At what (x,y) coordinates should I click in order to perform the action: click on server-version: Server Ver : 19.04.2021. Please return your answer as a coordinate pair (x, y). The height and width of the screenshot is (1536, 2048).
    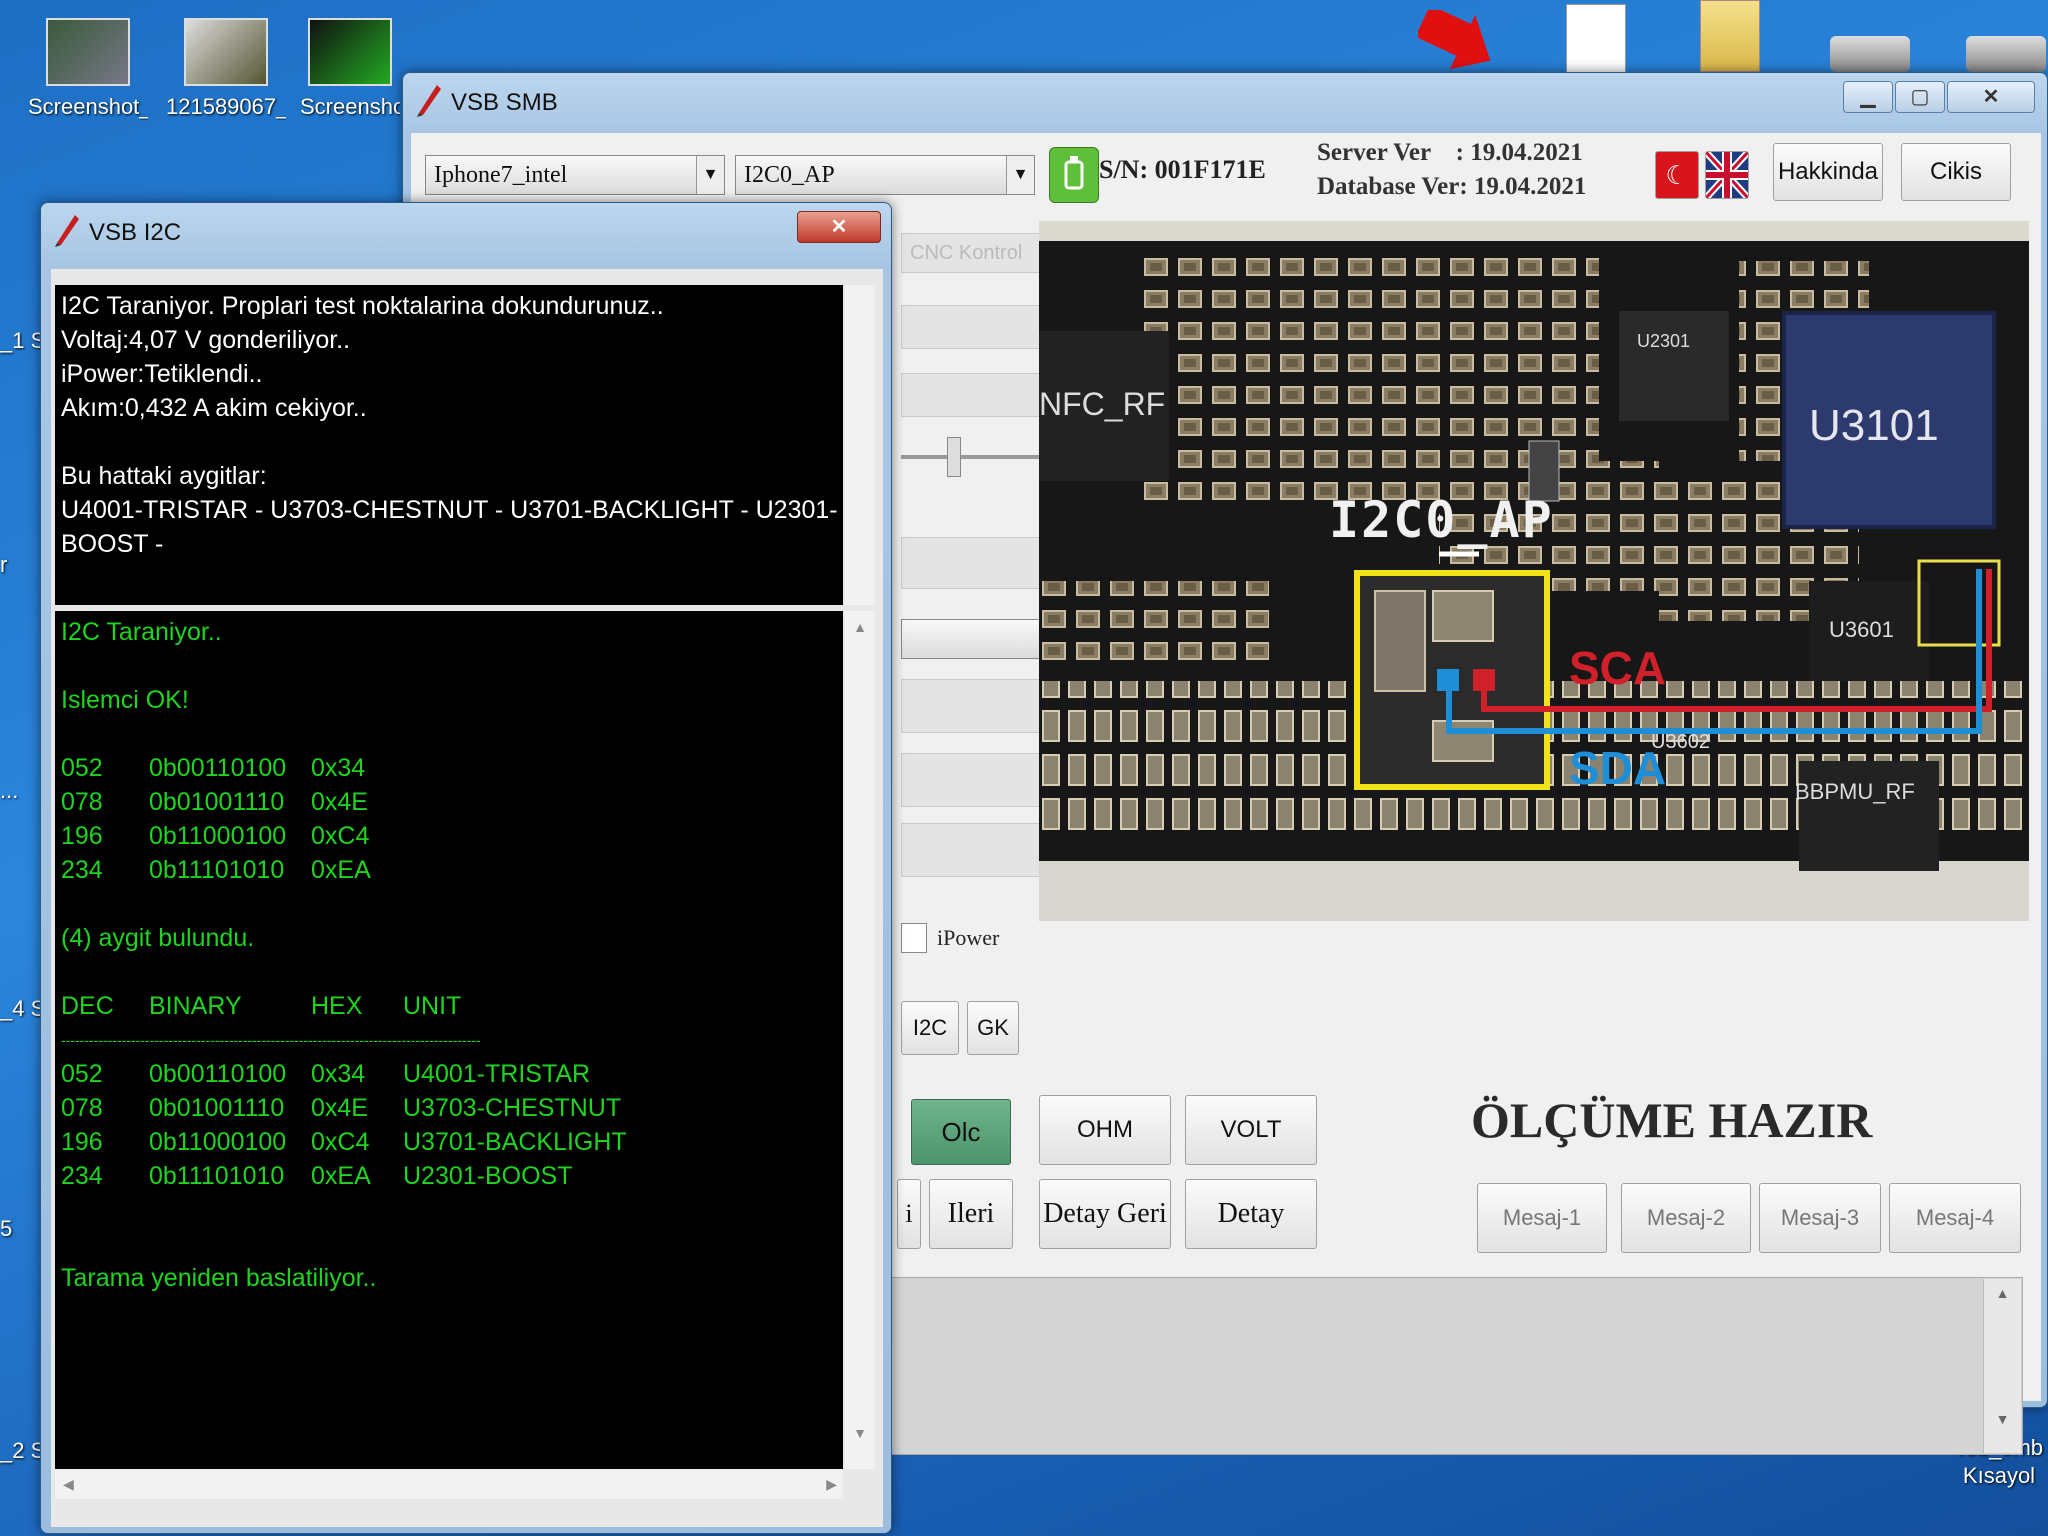
    Looking at the image, I should click on (1450, 152).